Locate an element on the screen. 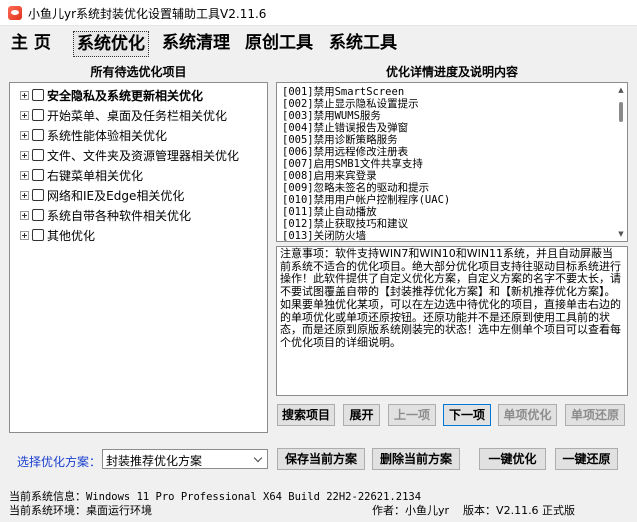  list-item: [013]关闭防火墙 is located at coordinates (324, 235).